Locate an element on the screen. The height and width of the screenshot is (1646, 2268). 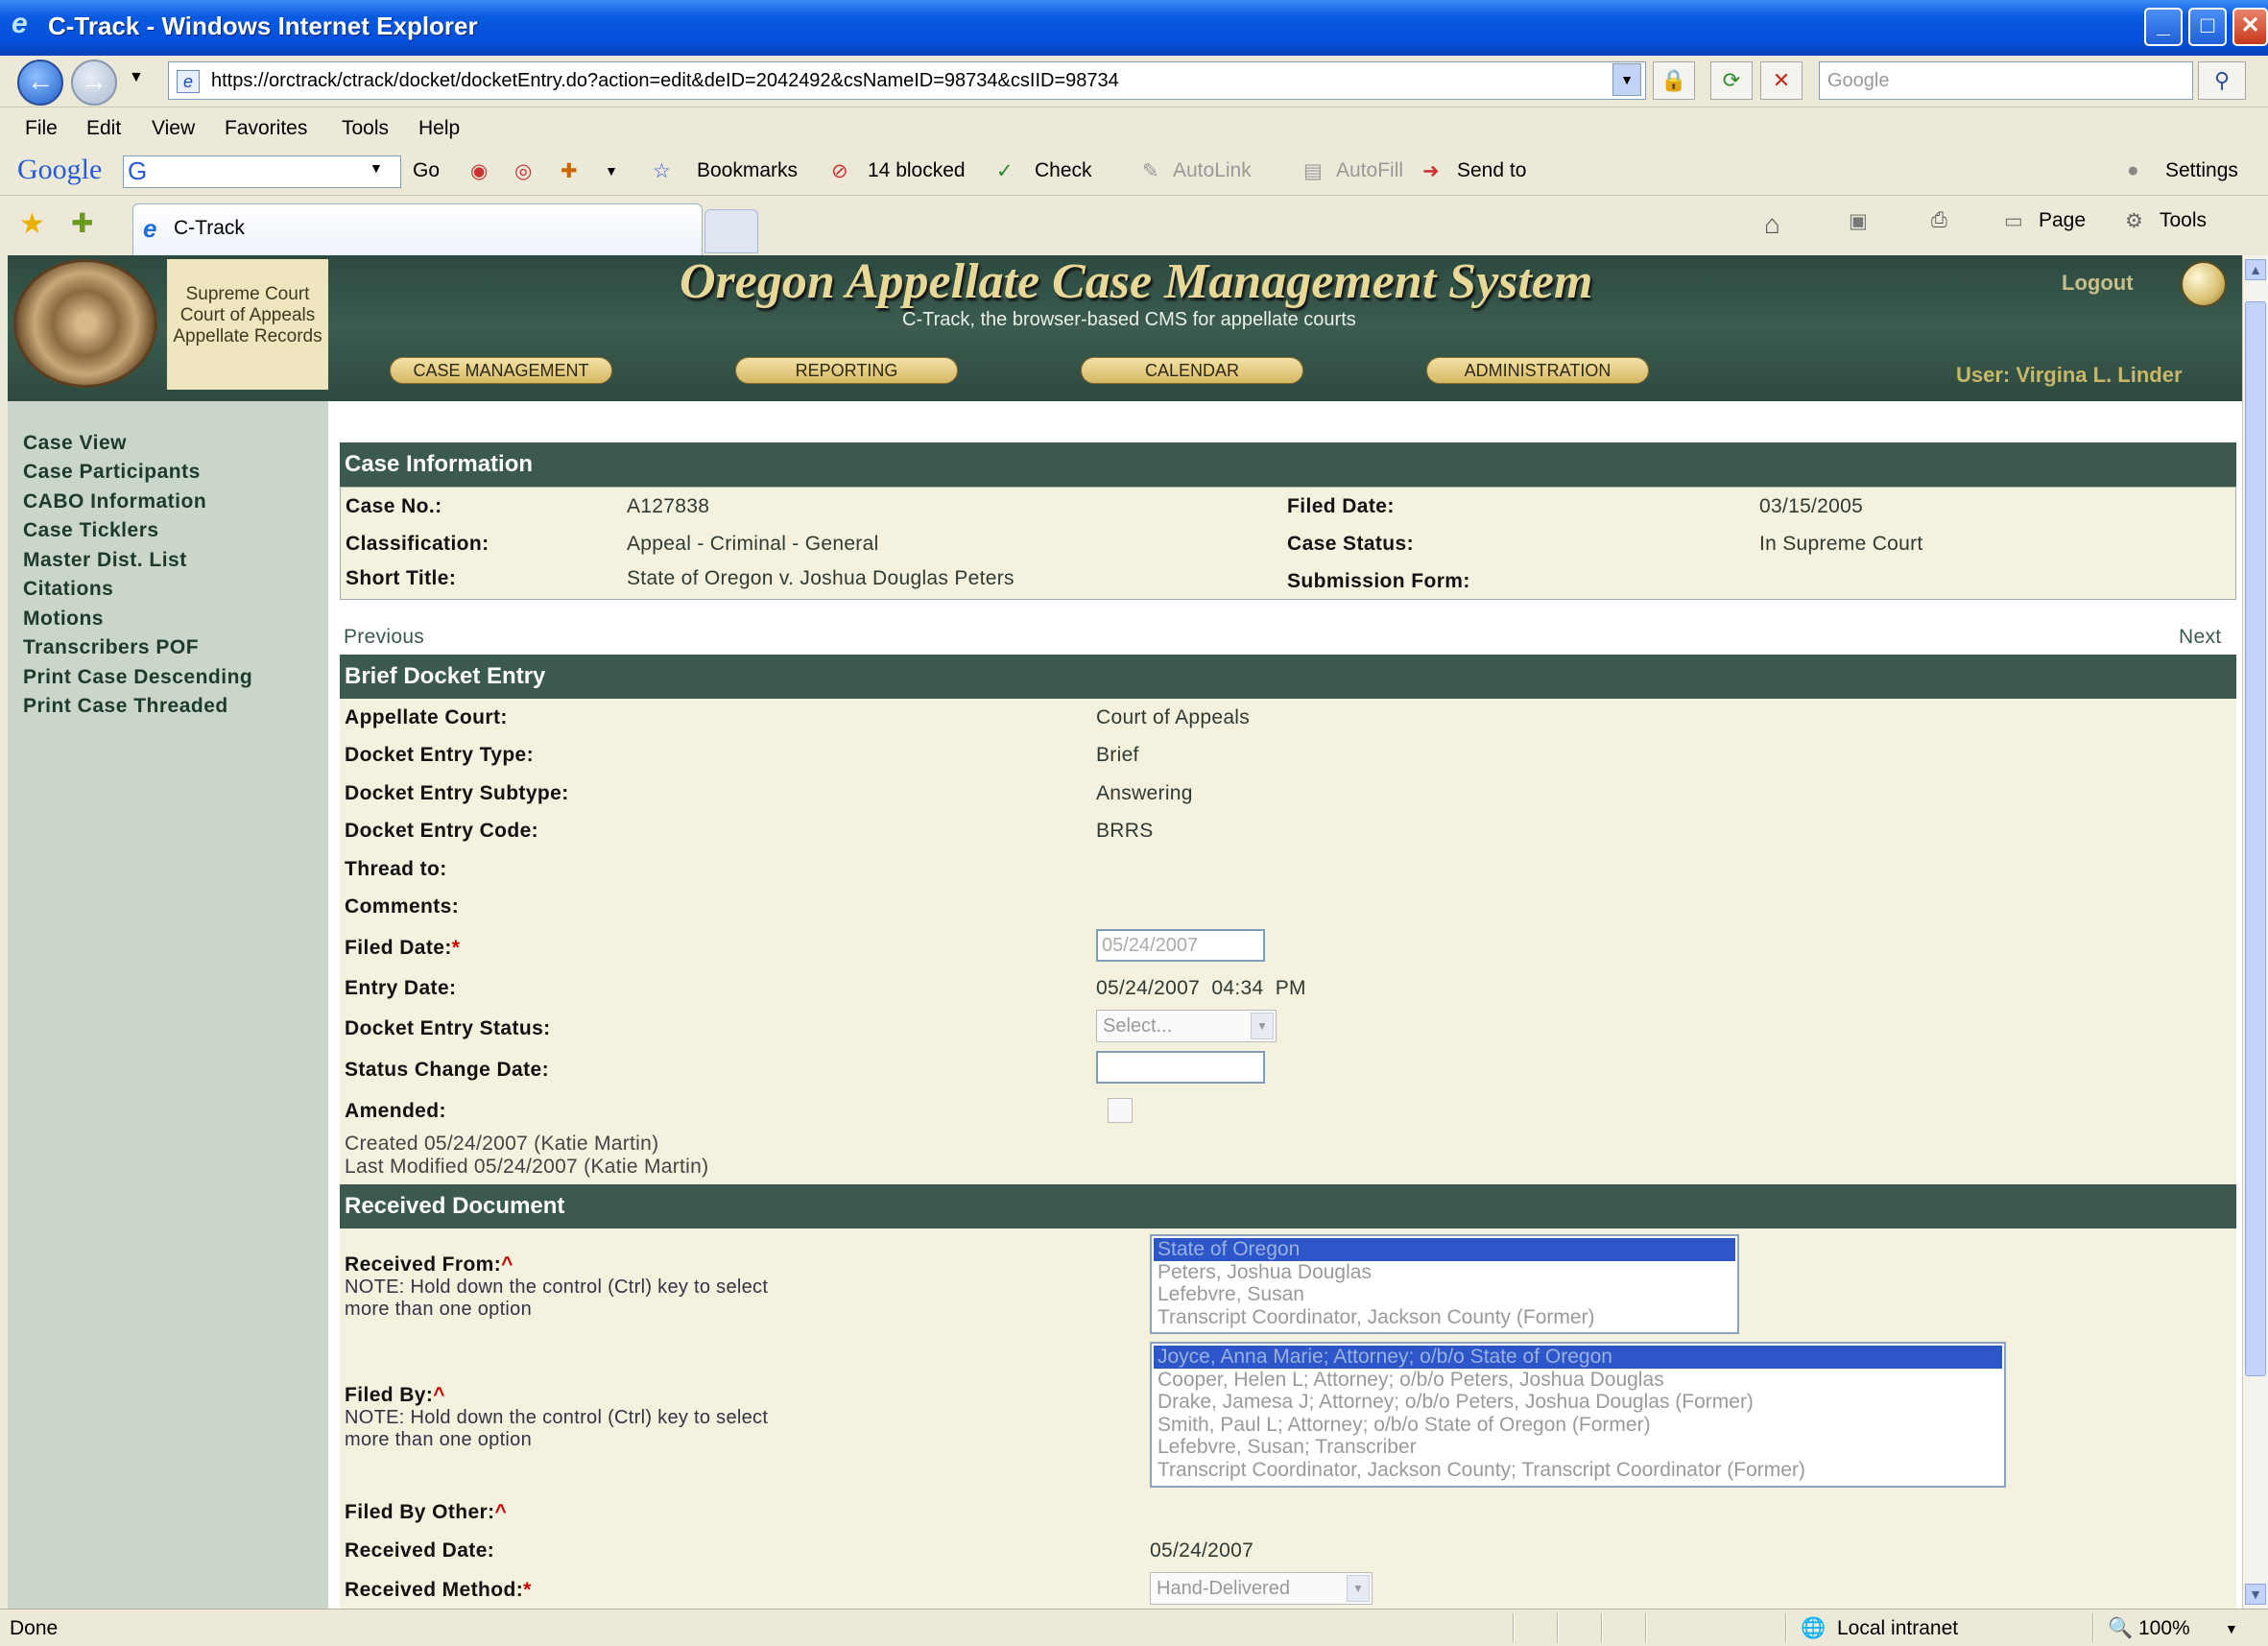
refresh-icon: ⟳ is located at coordinates (1731, 80).